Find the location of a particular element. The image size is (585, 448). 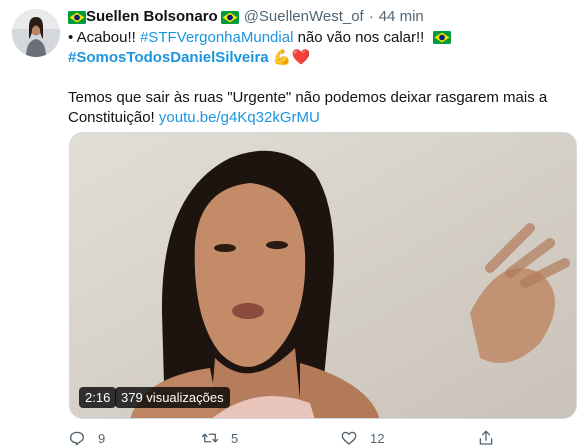

reply-button: 9 is located at coordinates (86, 438).